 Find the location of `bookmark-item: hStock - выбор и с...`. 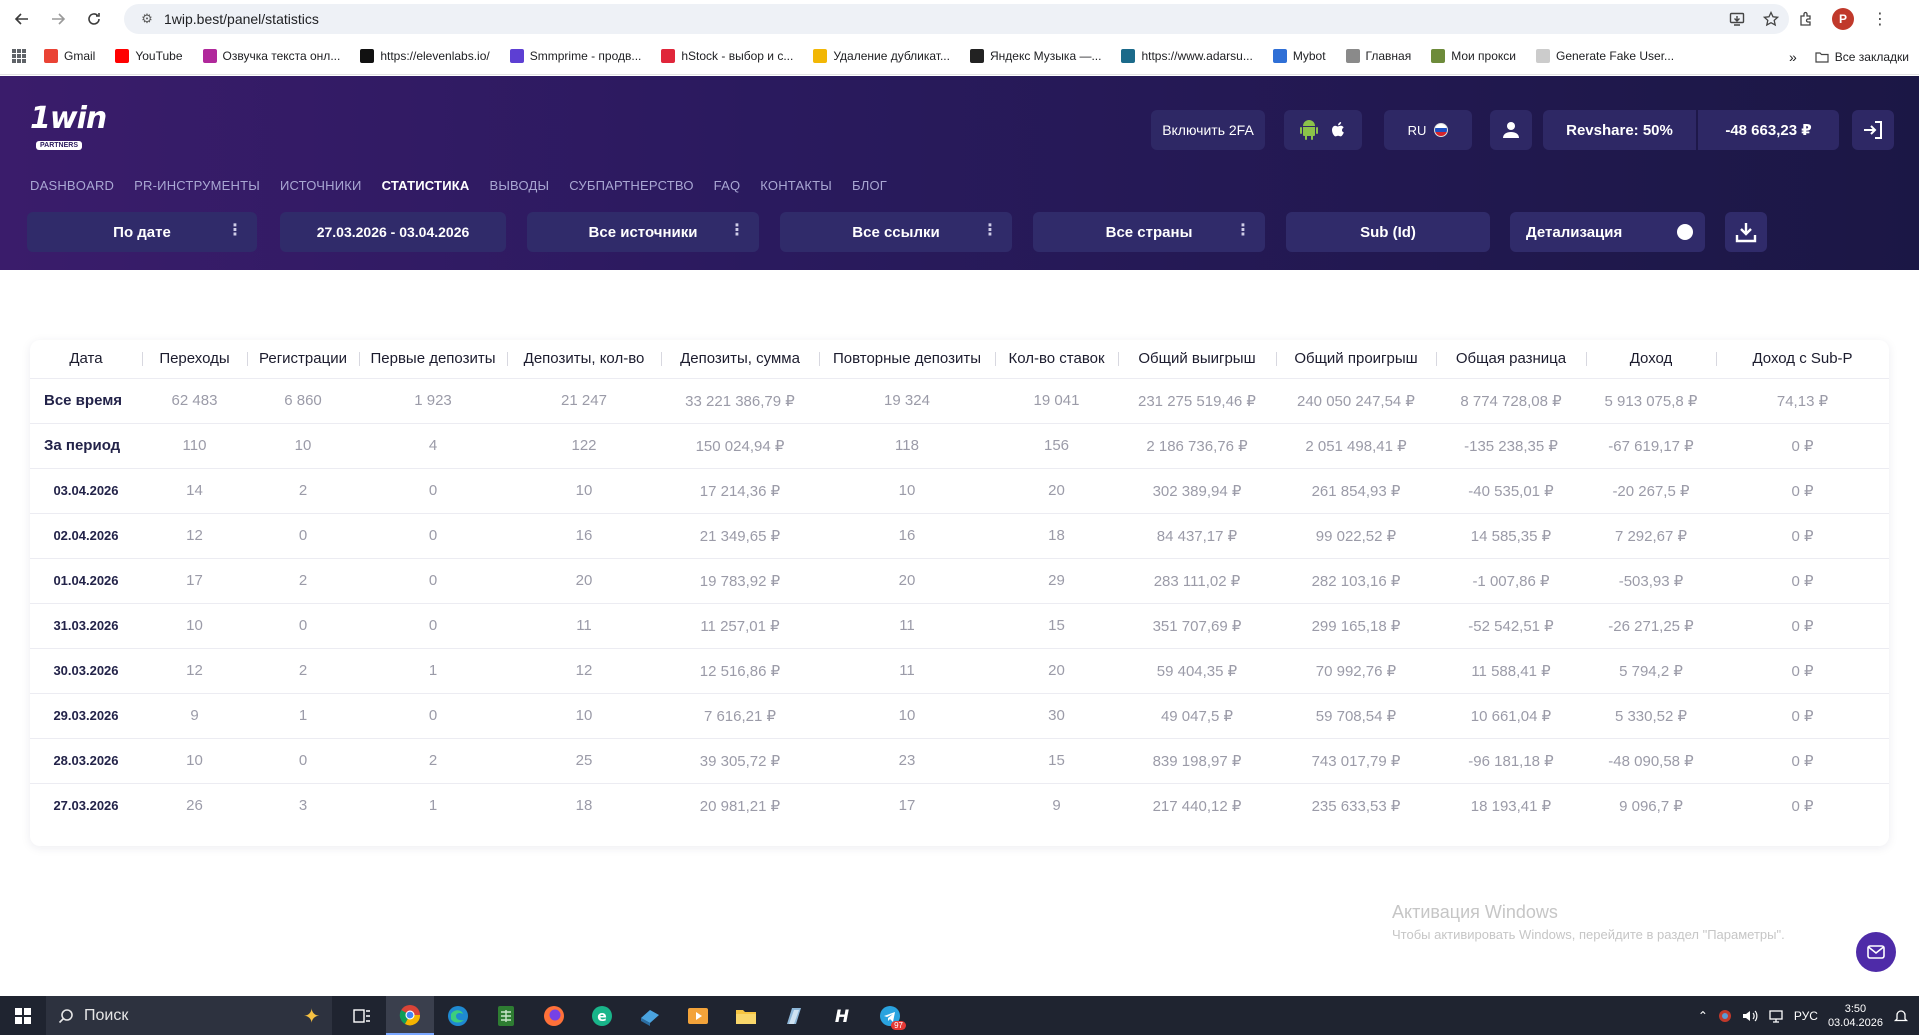

bookmark-item: hStock - выбор и с... is located at coordinates (727, 56).